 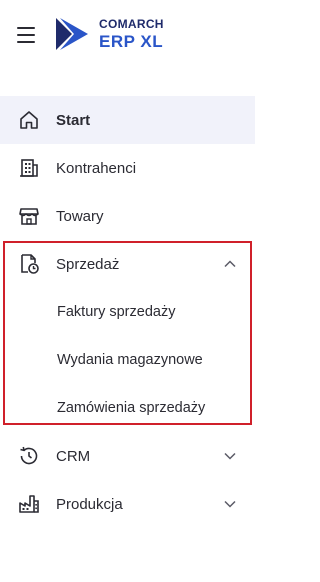 I want to click on sidebar-item-label: Start, so click(x=73, y=120).